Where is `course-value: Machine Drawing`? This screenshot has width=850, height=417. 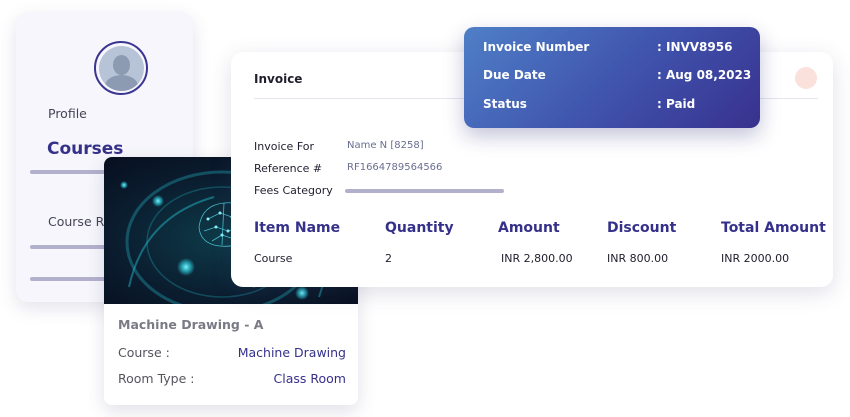
course-value: Machine Drawing is located at coordinates (291, 352).